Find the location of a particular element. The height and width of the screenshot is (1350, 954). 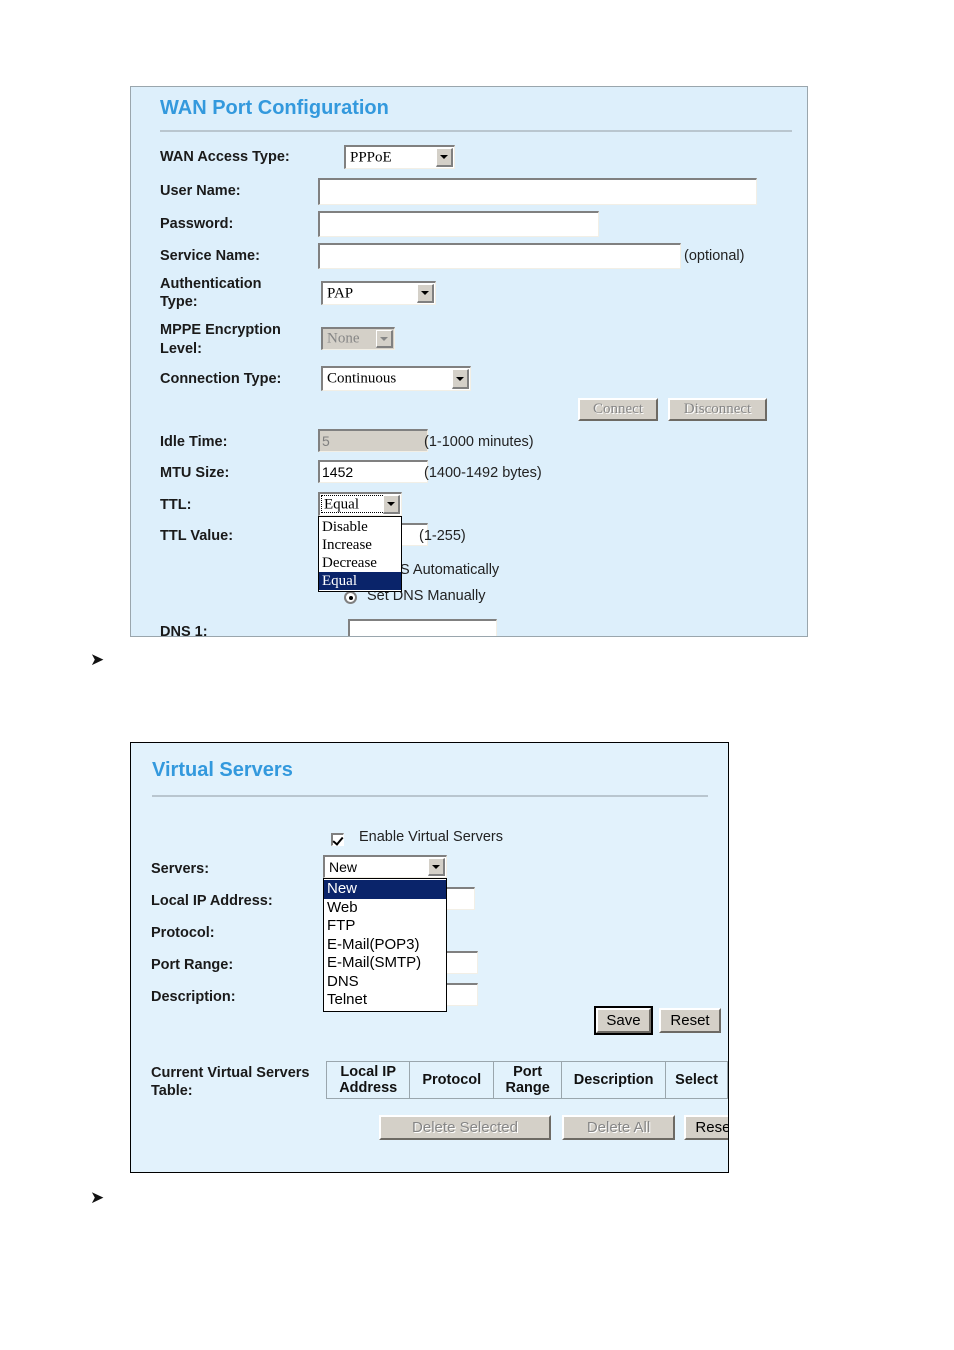

user-name-label: User Name: is located at coordinates (200, 191).